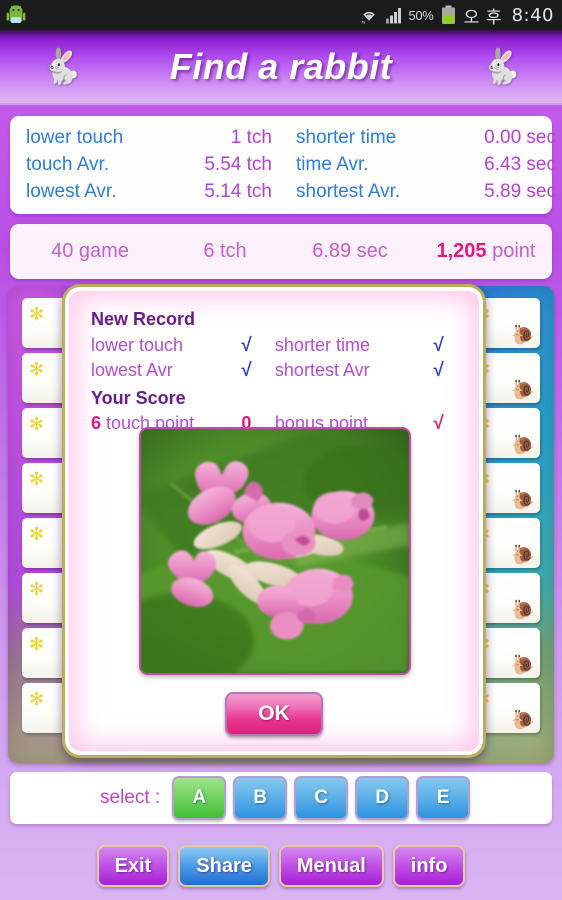  What do you see at coordinates (520, 191) in the screenshot?
I see `stat-value-shortest-avr: 5.89 sec` at bounding box center [520, 191].